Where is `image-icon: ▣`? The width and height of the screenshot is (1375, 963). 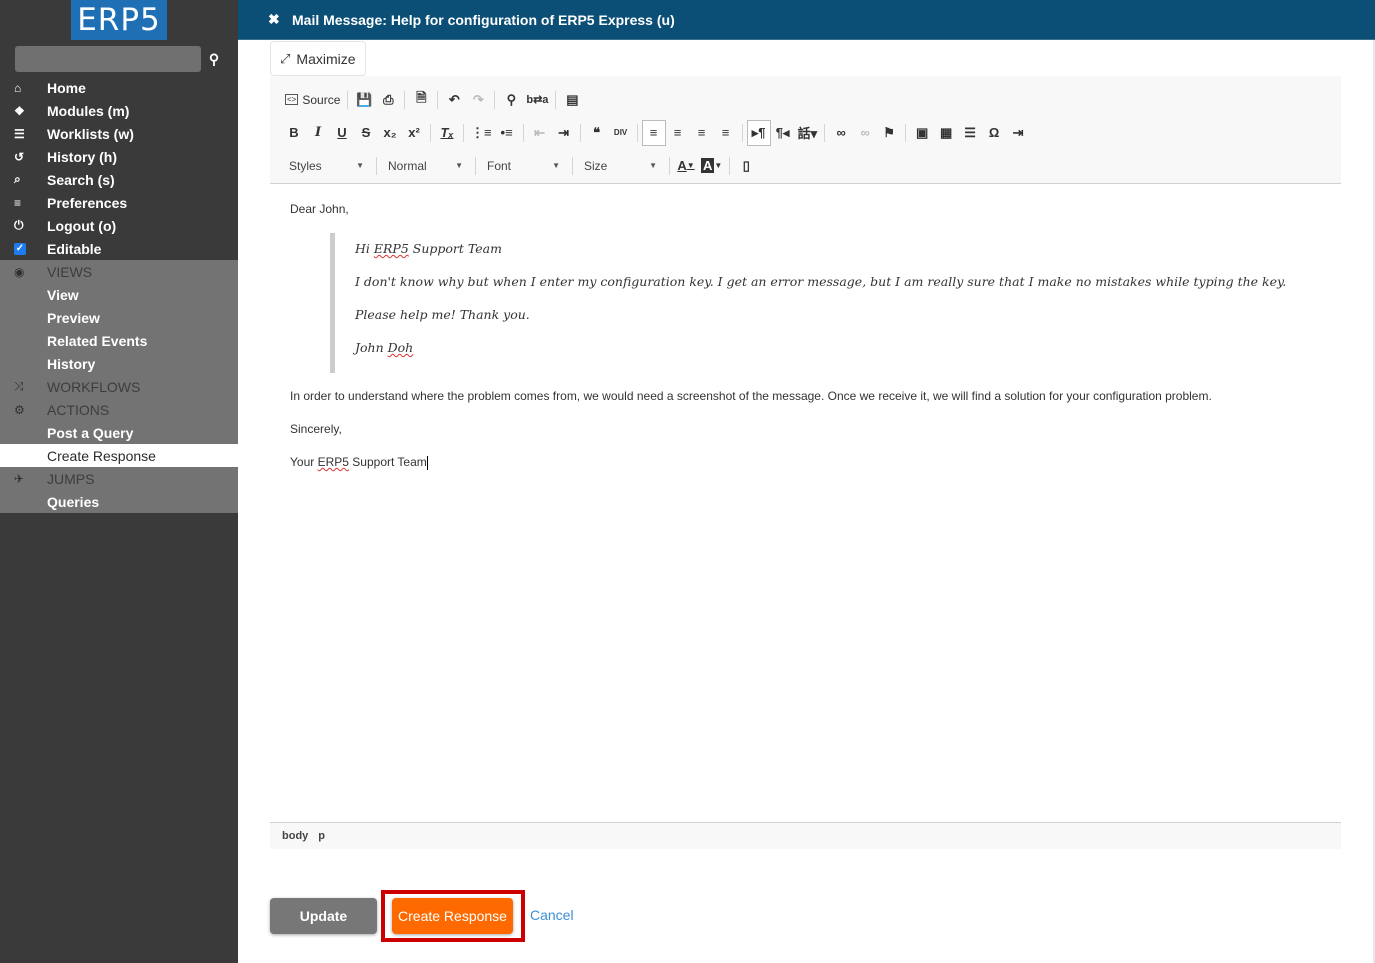 image-icon: ▣ is located at coordinates (922, 133).